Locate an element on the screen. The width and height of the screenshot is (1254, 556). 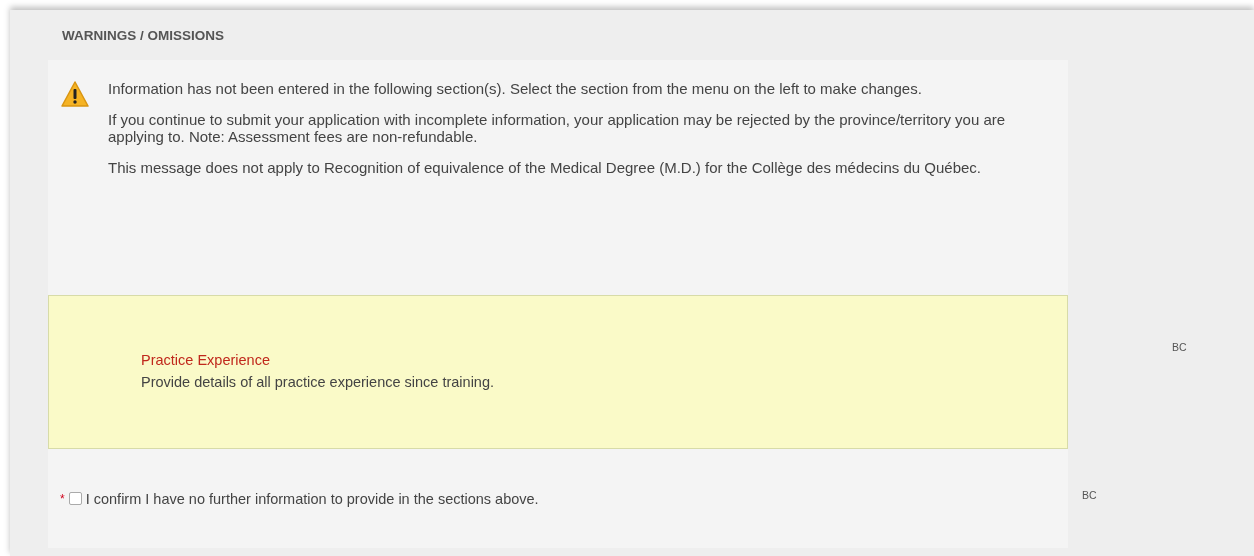
warning-text: Information has not been entered in the following section(s). Select the section from the menu on the left to make changes. is located at coordinates (515, 88).